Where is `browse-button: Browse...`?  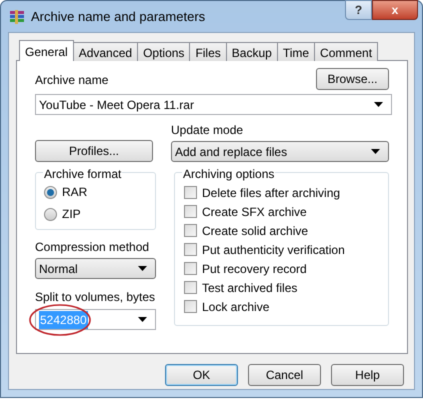
browse-button: Browse... is located at coordinates (352, 79).